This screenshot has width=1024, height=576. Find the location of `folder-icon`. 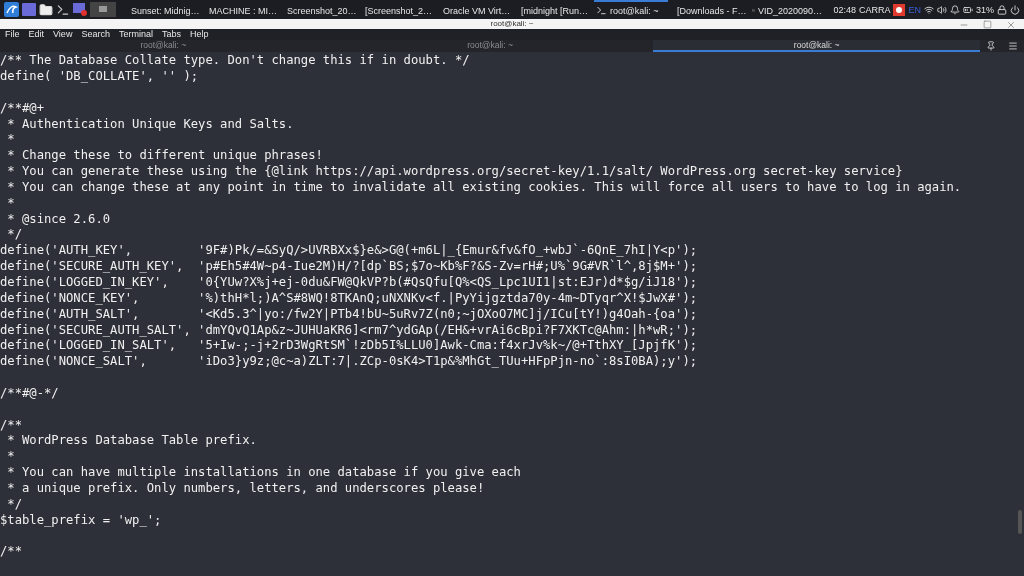

folder-icon is located at coordinates (46, 9).